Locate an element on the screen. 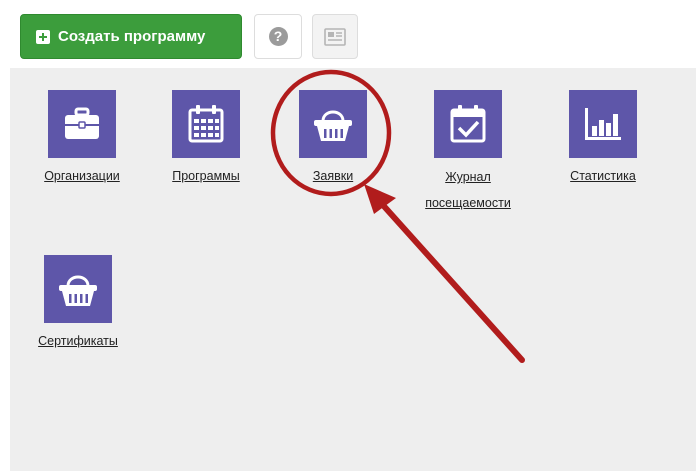  tile-applications: Заявки is located at coordinates (333, 139).